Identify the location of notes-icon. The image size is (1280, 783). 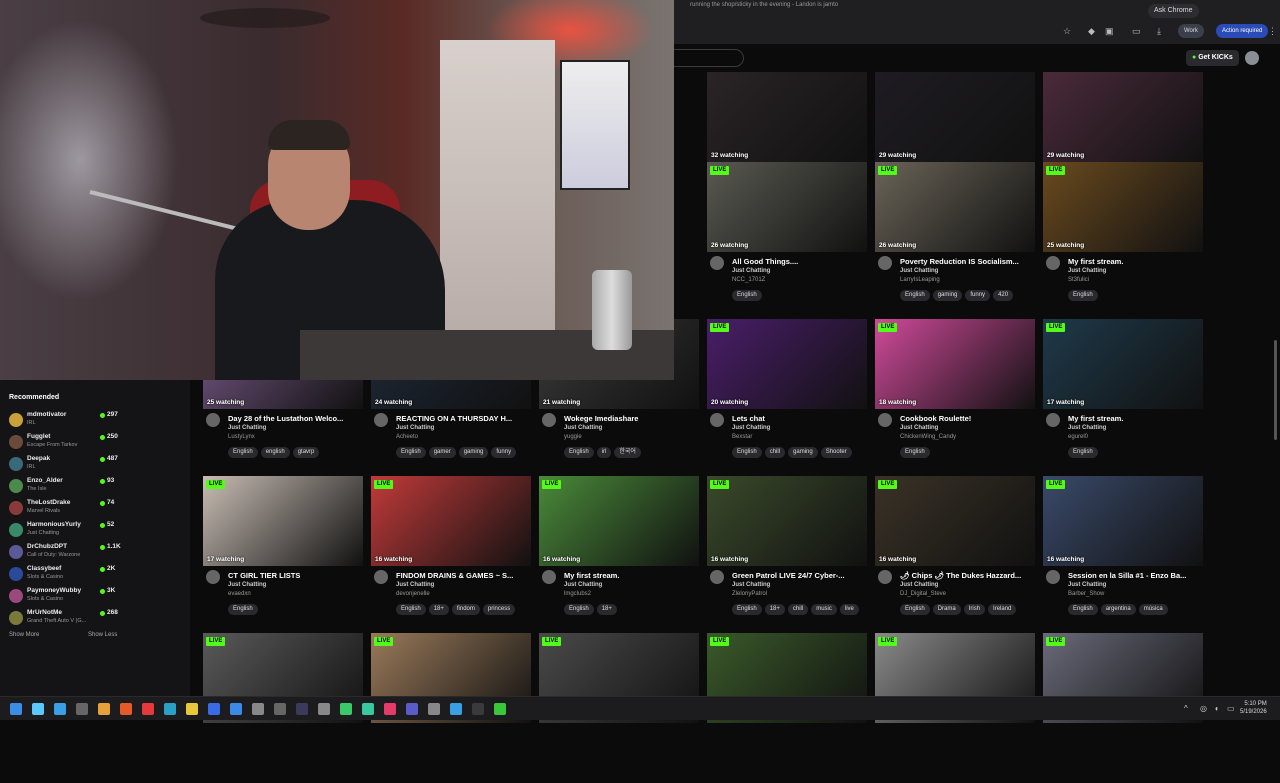
(280, 709).